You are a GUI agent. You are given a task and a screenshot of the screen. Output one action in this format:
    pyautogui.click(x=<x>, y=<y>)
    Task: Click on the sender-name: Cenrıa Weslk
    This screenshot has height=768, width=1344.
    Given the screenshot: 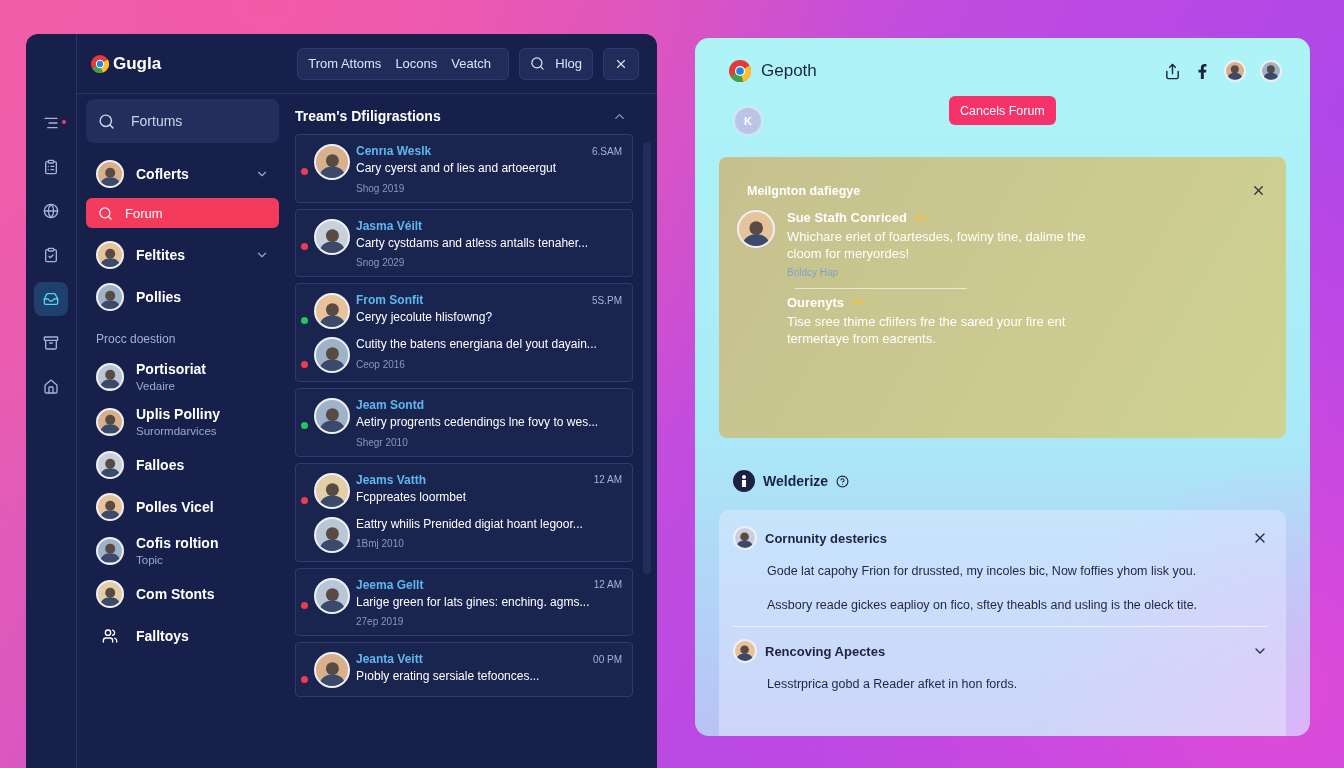 What is the action you would take?
    pyautogui.click(x=394, y=151)
    